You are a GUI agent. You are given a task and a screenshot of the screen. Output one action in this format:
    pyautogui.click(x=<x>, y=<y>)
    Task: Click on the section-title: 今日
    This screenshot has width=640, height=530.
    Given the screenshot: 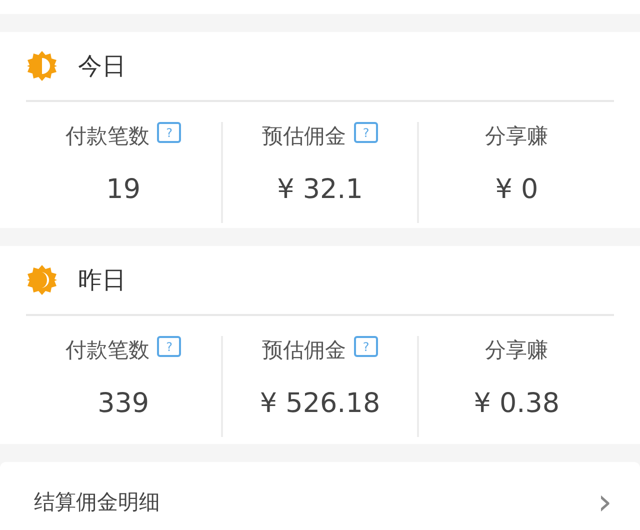 What is the action you would take?
    pyautogui.click(x=102, y=66)
    